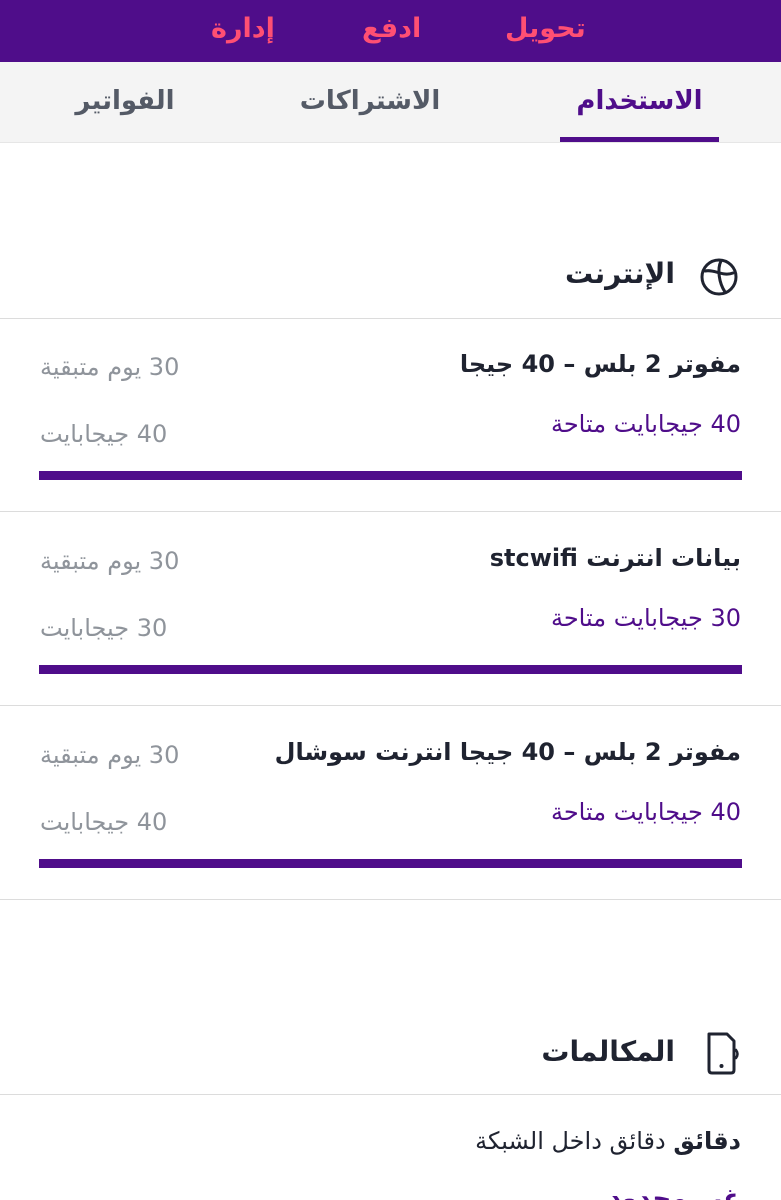  What do you see at coordinates (719, 277) in the screenshot?
I see `globe-icon` at bounding box center [719, 277].